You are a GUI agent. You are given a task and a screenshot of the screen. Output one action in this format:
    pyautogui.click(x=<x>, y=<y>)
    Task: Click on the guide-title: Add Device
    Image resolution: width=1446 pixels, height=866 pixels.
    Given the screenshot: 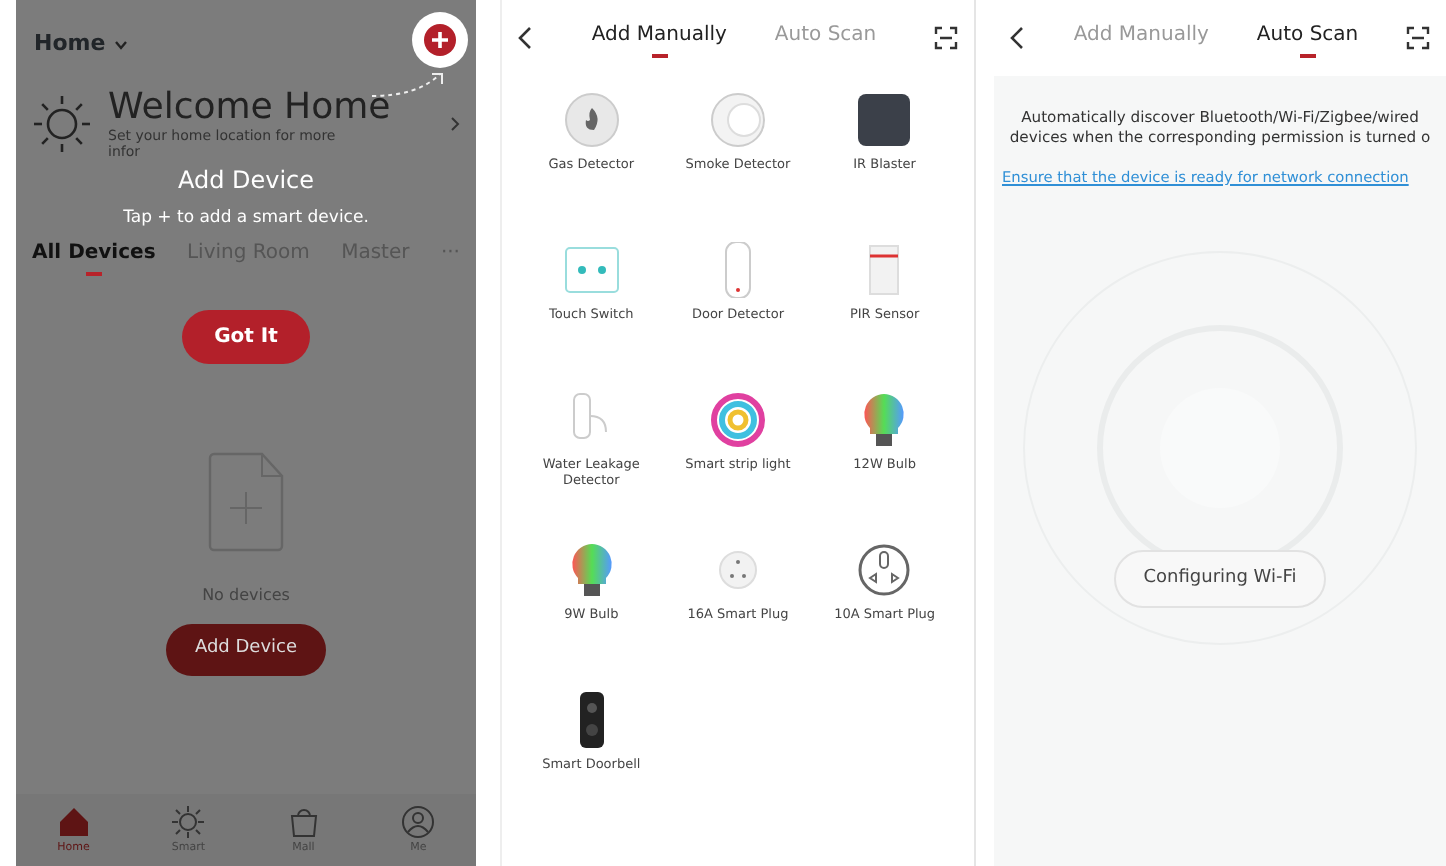 What is the action you would take?
    pyautogui.click(x=246, y=180)
    